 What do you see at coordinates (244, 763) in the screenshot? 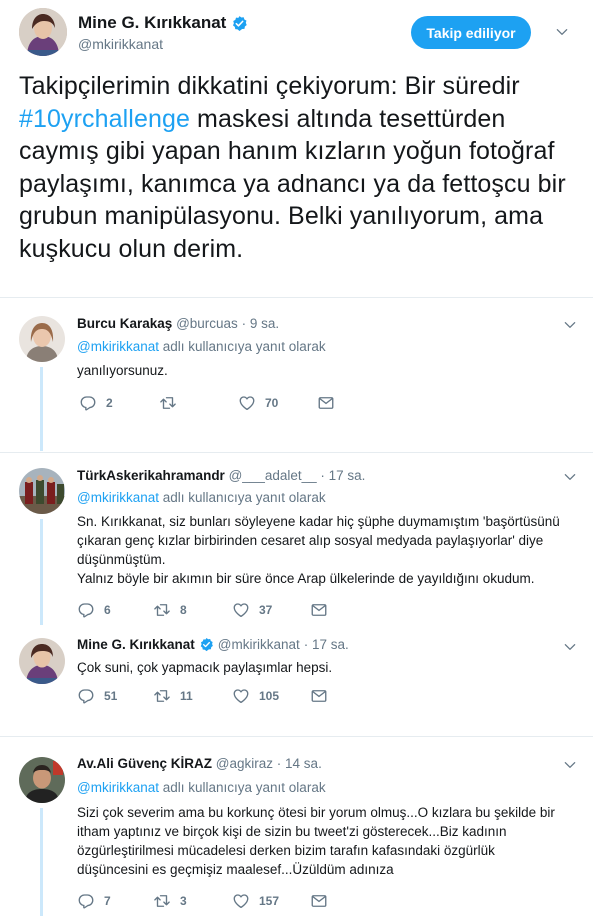
I see `reply-author-handle: @agkiraz` at bounding box center [244, 763].